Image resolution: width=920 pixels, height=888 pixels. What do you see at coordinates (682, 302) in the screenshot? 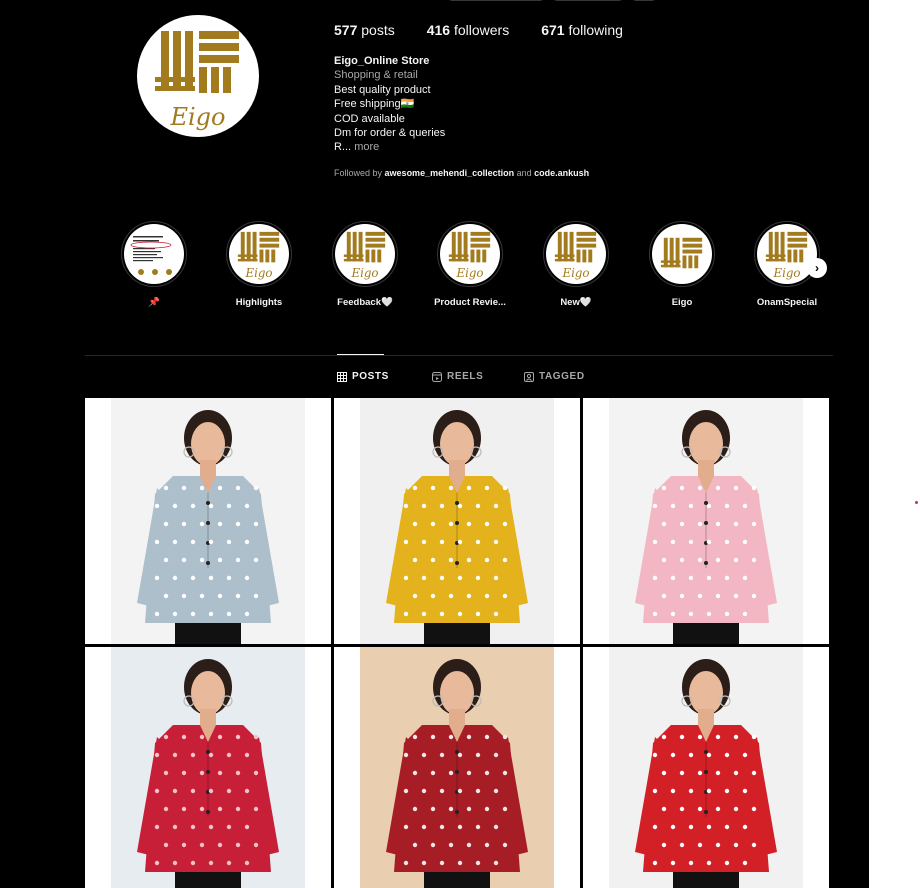
I see `highlight-label: Eigo` at bounding box center [682, 302].